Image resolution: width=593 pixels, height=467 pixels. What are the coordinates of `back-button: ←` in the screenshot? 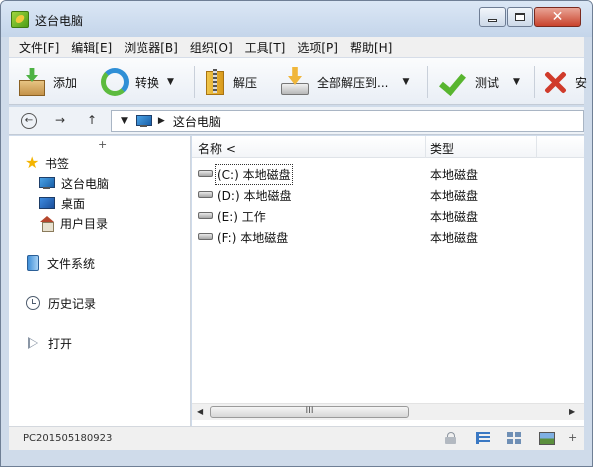 It's located at (29, 121).